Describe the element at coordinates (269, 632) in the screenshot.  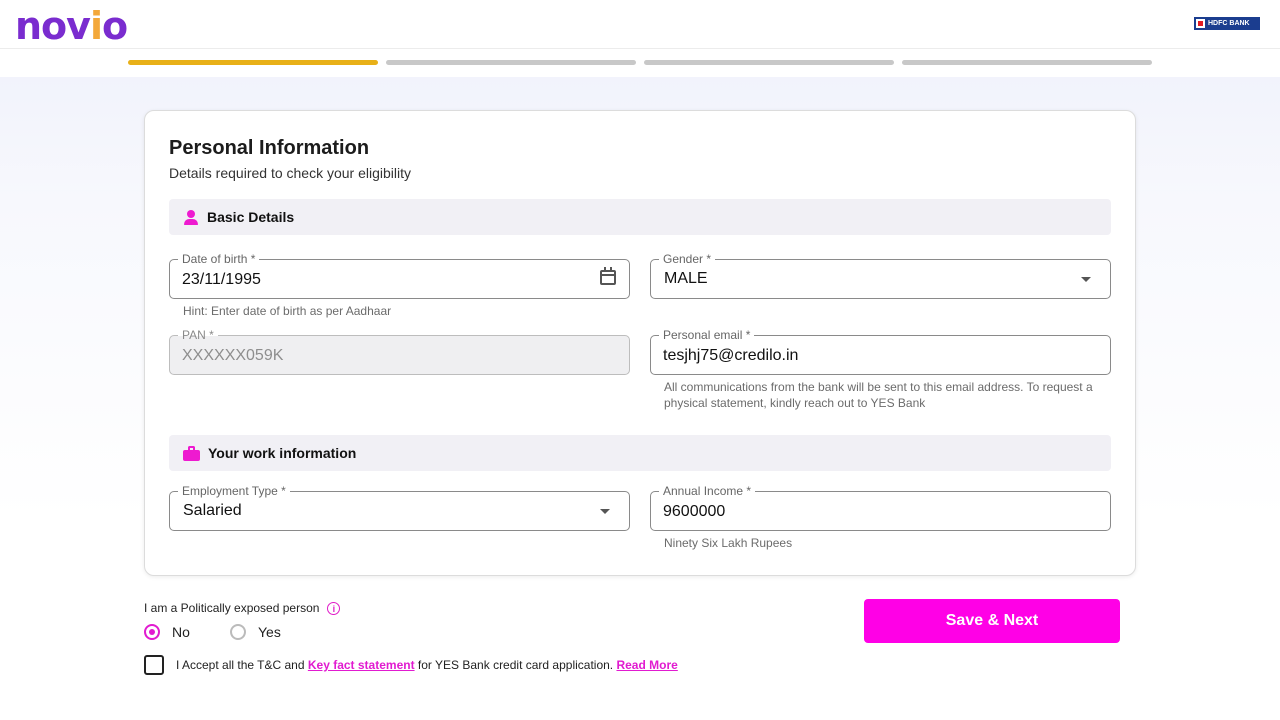
I see `radio-yes-label: Yes` at that location.